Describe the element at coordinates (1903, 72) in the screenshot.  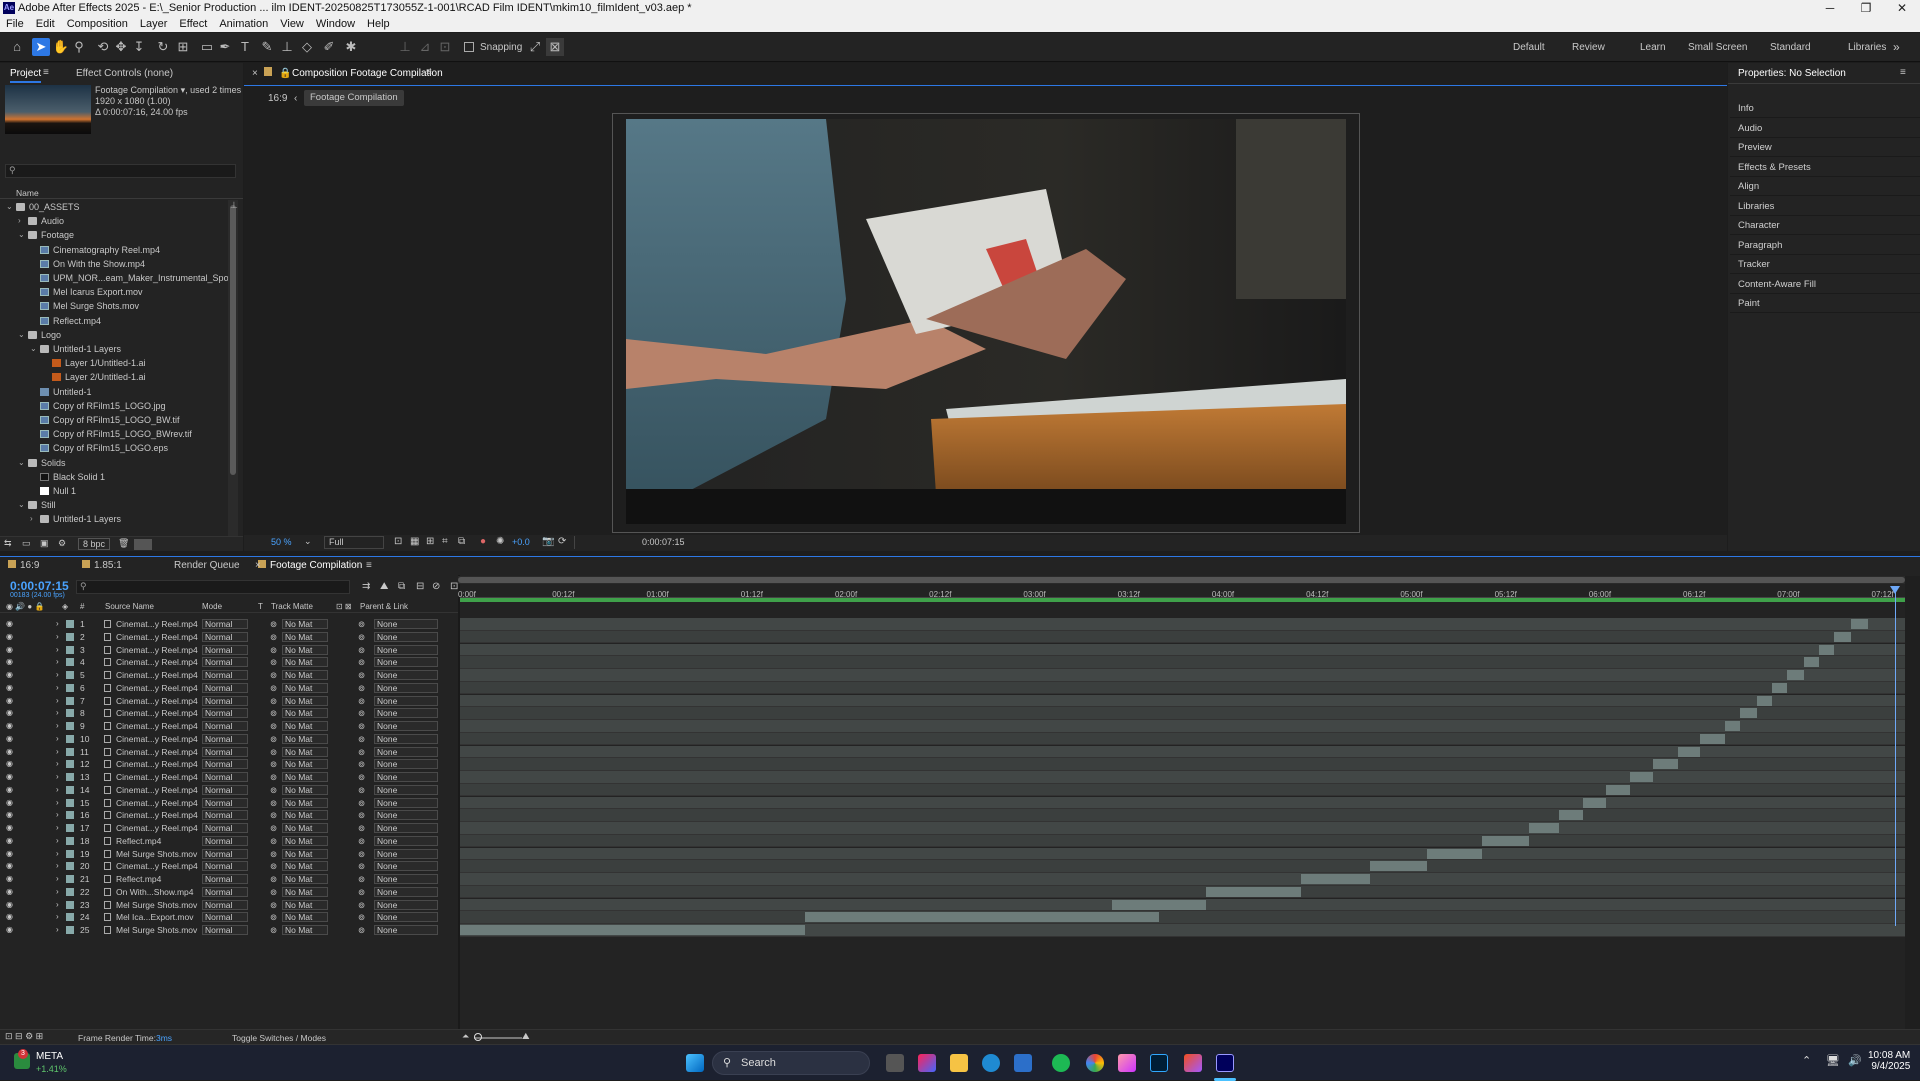
I see `panel-menu-icon: ≡` at that location.